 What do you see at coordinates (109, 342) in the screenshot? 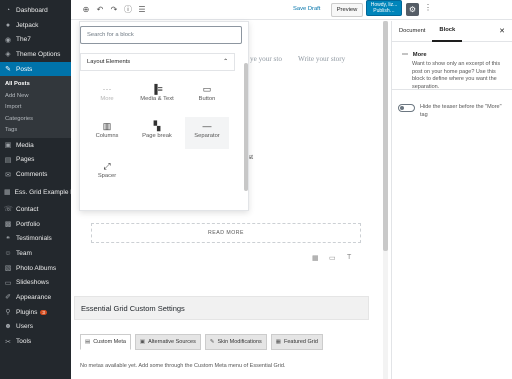
I see `eg-tab-label: Custom Meta` at bounding box center [109, 342].